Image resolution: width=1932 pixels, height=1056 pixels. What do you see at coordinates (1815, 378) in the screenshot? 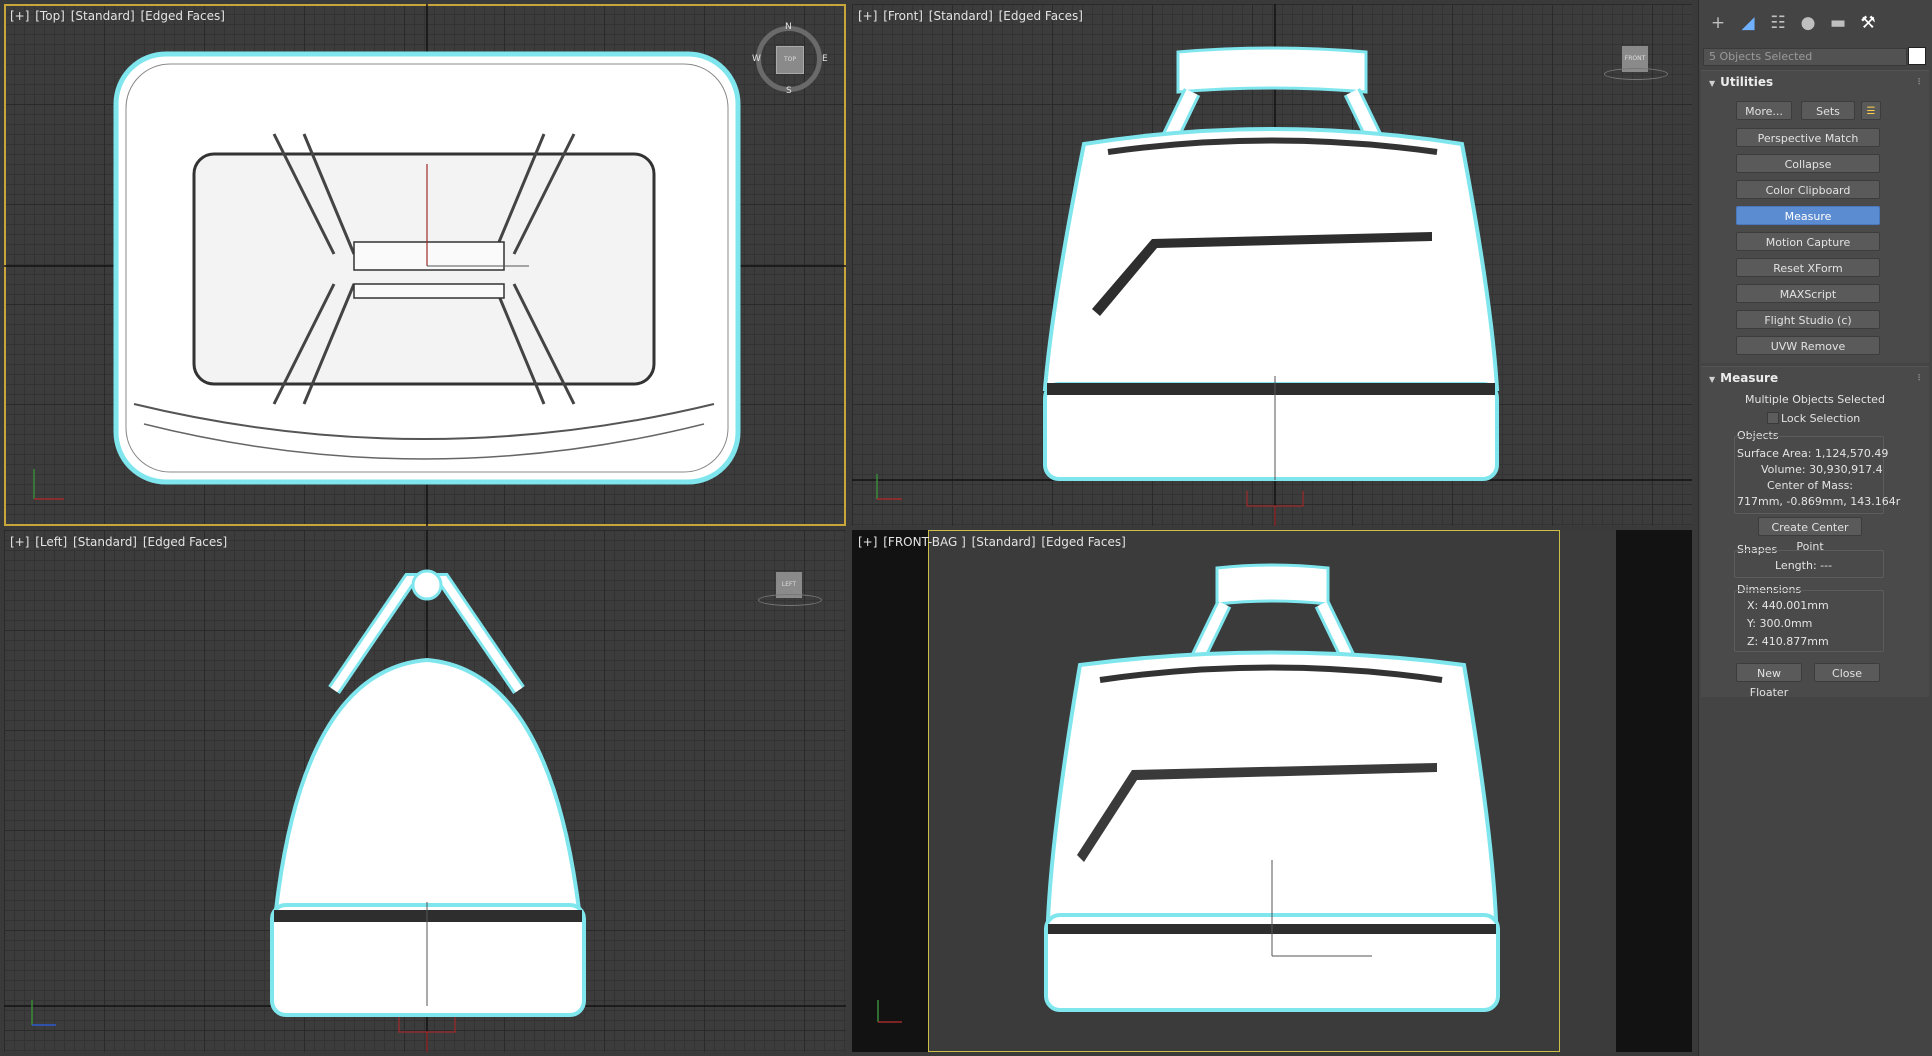
I see `measure-rollout-header: ▼ Measure ⋮` at bounding box center [1815, 378].